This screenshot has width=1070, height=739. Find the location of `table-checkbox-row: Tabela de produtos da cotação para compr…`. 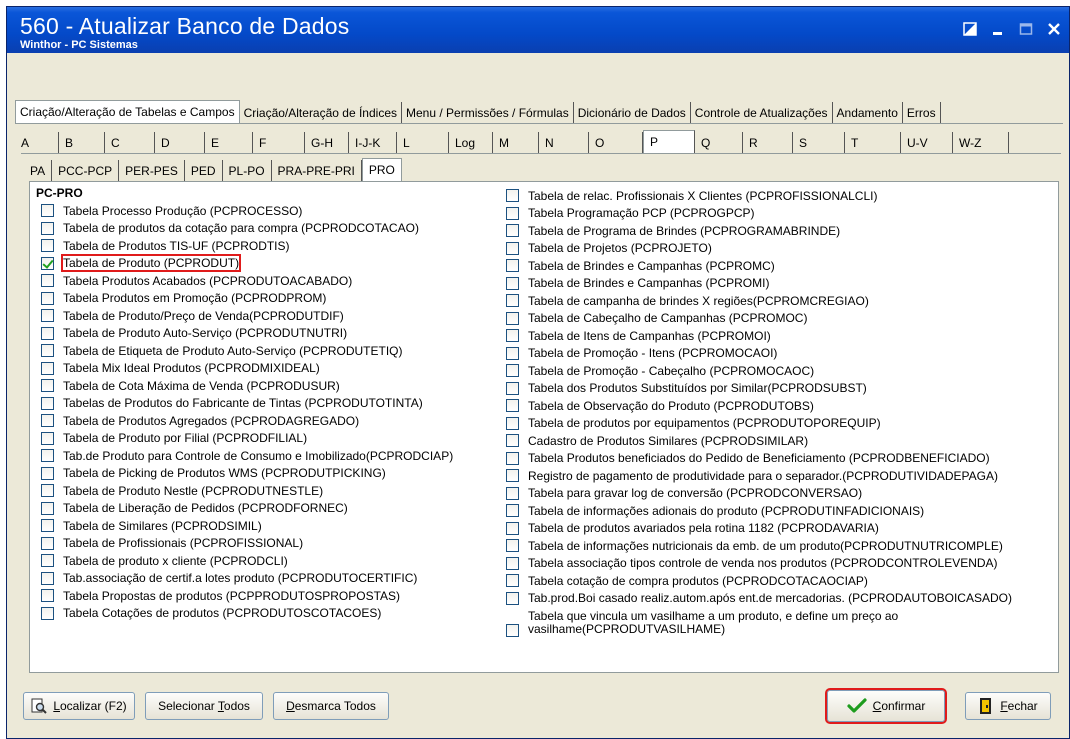

table-checkbox-row: Tabela de produtos da cotação para compr… is located at coordinates (271, 229).